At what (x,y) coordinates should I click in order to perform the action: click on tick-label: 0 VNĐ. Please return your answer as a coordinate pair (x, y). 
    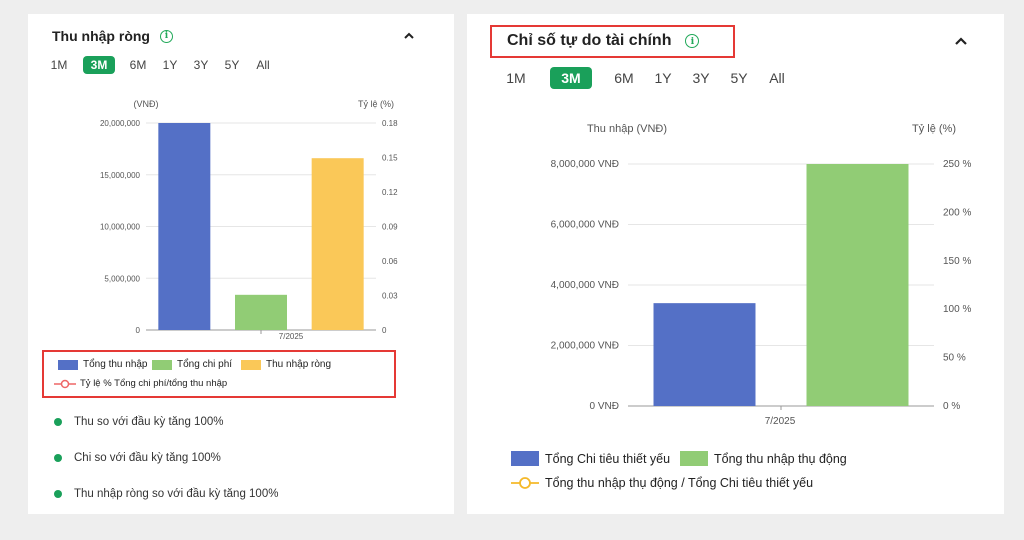
    Looking at the image, I should click on (604, 406).